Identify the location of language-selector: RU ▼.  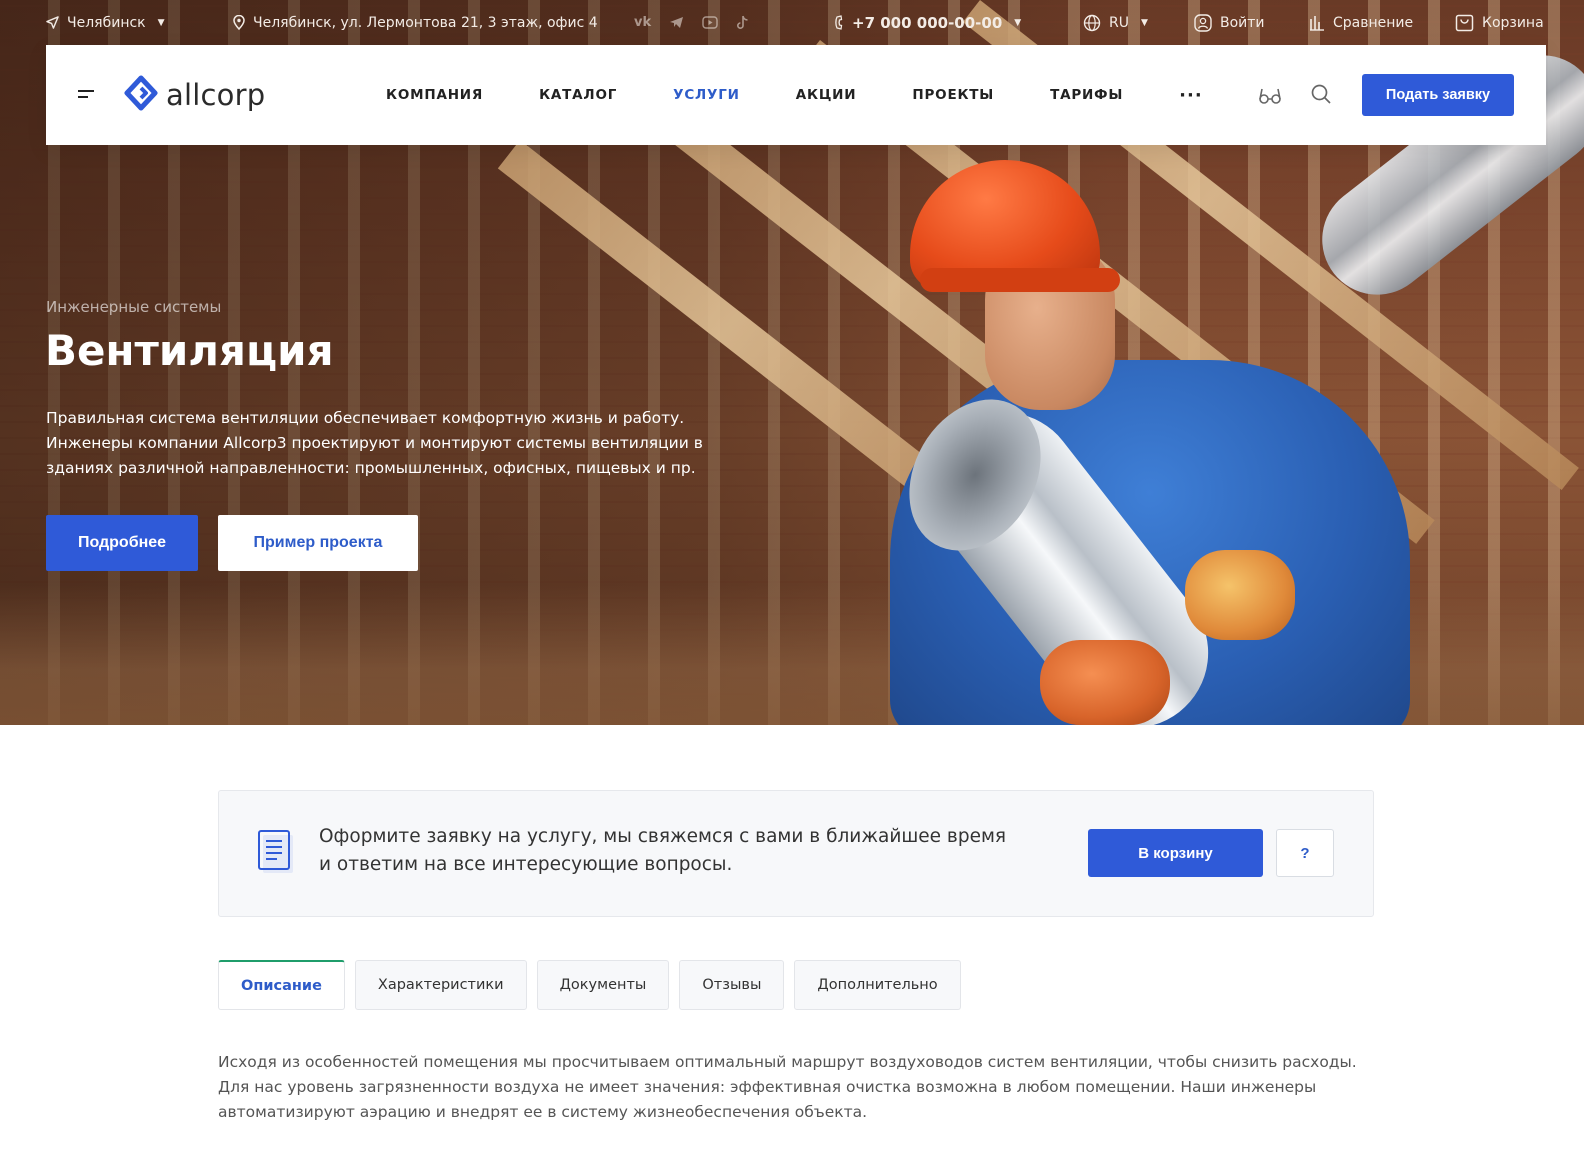
(1115, 22).